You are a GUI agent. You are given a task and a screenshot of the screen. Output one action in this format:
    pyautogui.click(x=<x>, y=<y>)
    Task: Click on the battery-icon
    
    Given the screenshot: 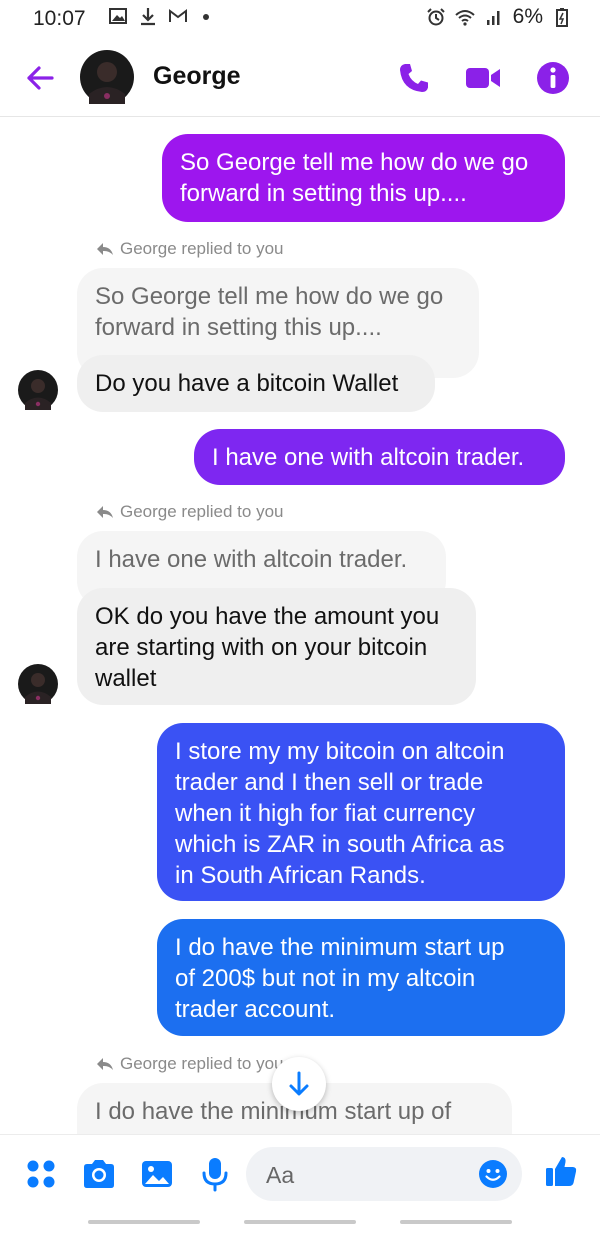 What is the action you would take?
    pyautogui.click(x=562, y=17)
    